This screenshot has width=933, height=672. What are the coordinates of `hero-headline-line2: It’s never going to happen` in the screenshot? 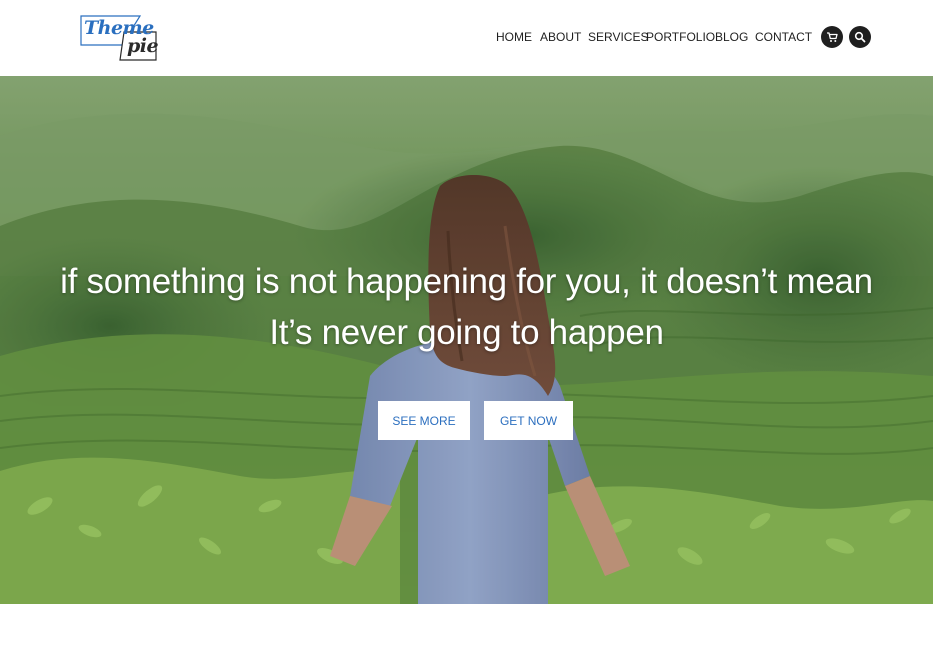 It's located at (466, 332).